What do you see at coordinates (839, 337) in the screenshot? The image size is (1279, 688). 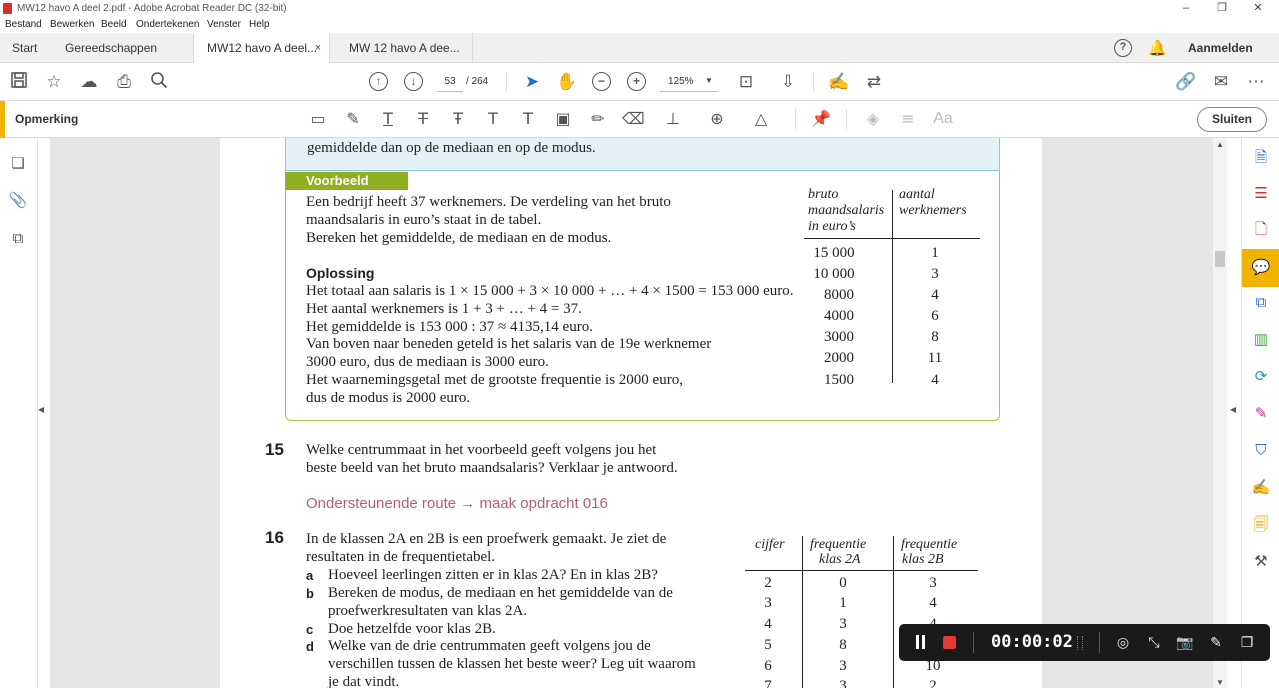 I see `table-cell: 3000` at bounding box center [839, 337].